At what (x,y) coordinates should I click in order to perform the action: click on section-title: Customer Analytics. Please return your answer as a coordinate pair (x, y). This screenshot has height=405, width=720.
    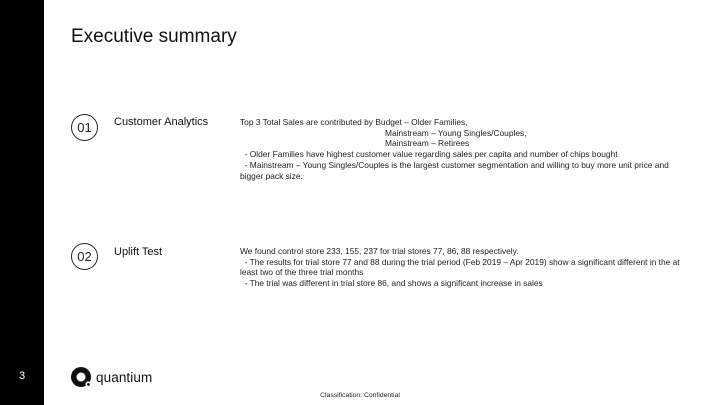
    Looking at the image, I should click on (161, 122).